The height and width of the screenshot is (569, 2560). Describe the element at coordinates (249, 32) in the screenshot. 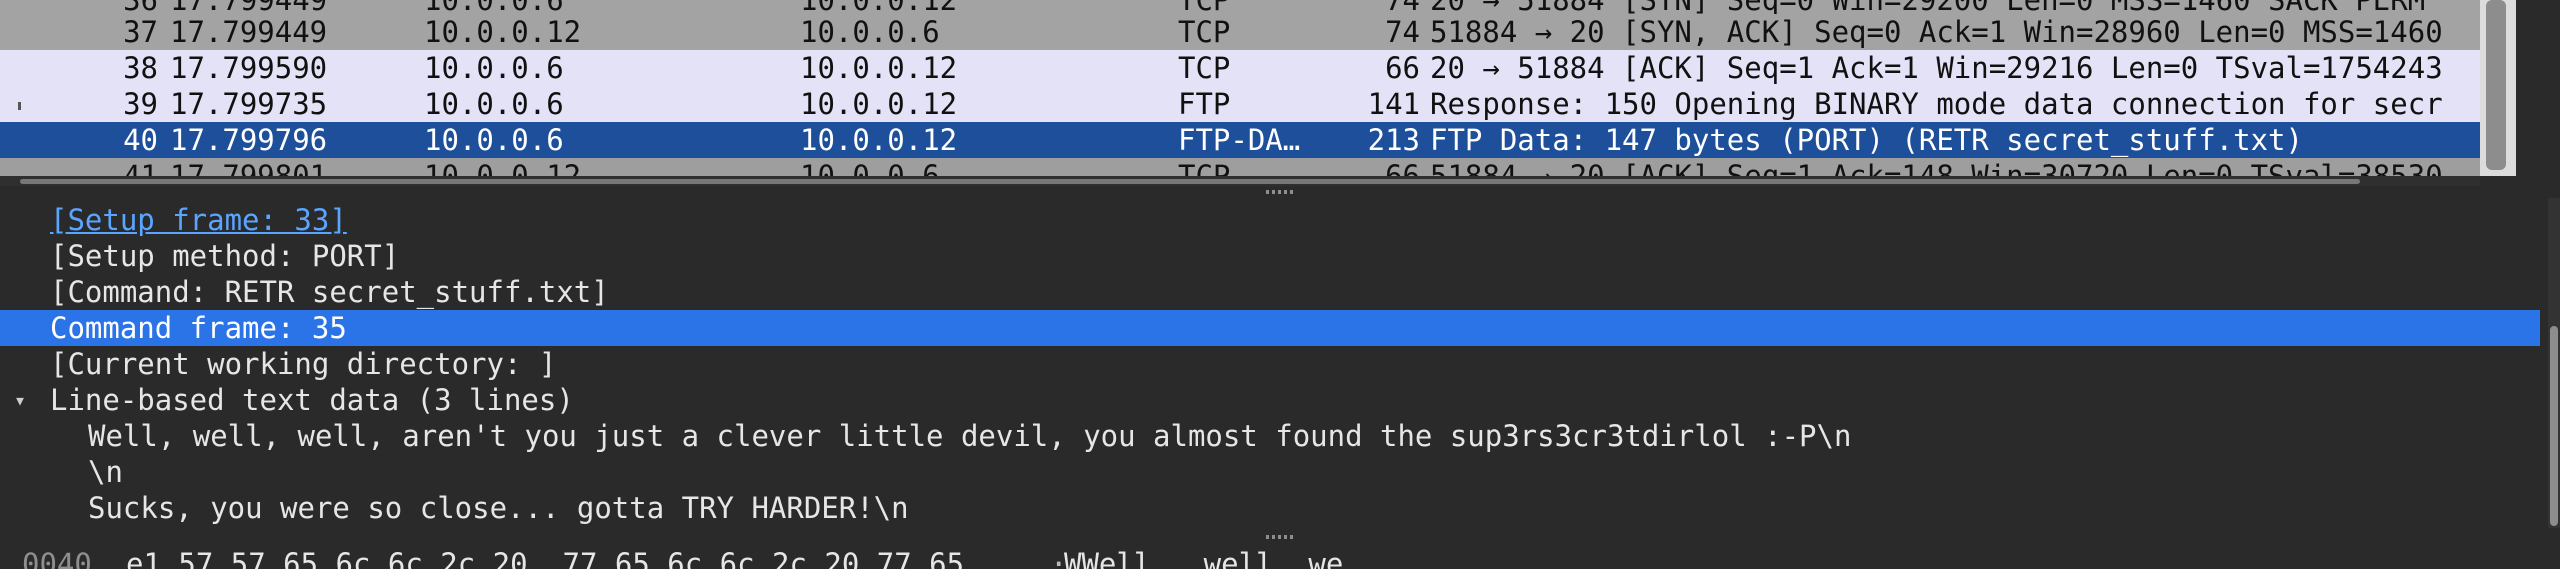

I see `packet-time: 17.799449` at that location.